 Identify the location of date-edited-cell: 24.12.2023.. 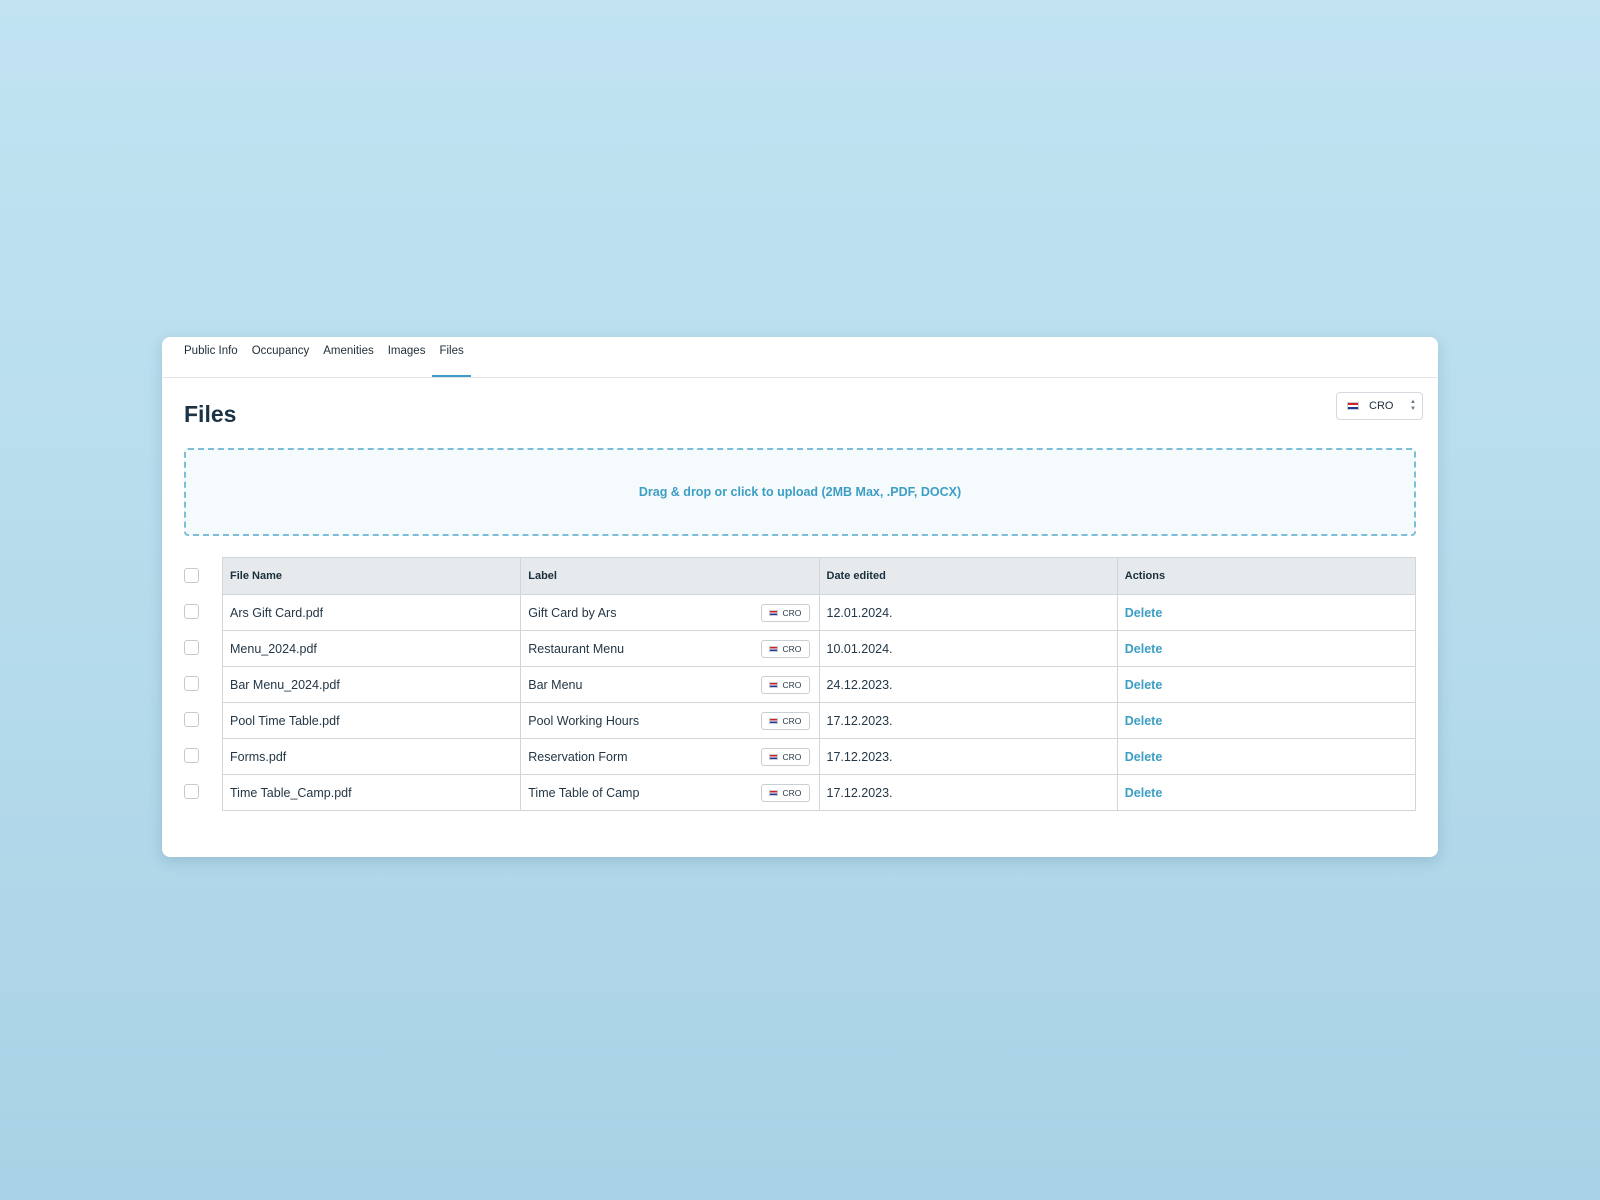
(968, 684).